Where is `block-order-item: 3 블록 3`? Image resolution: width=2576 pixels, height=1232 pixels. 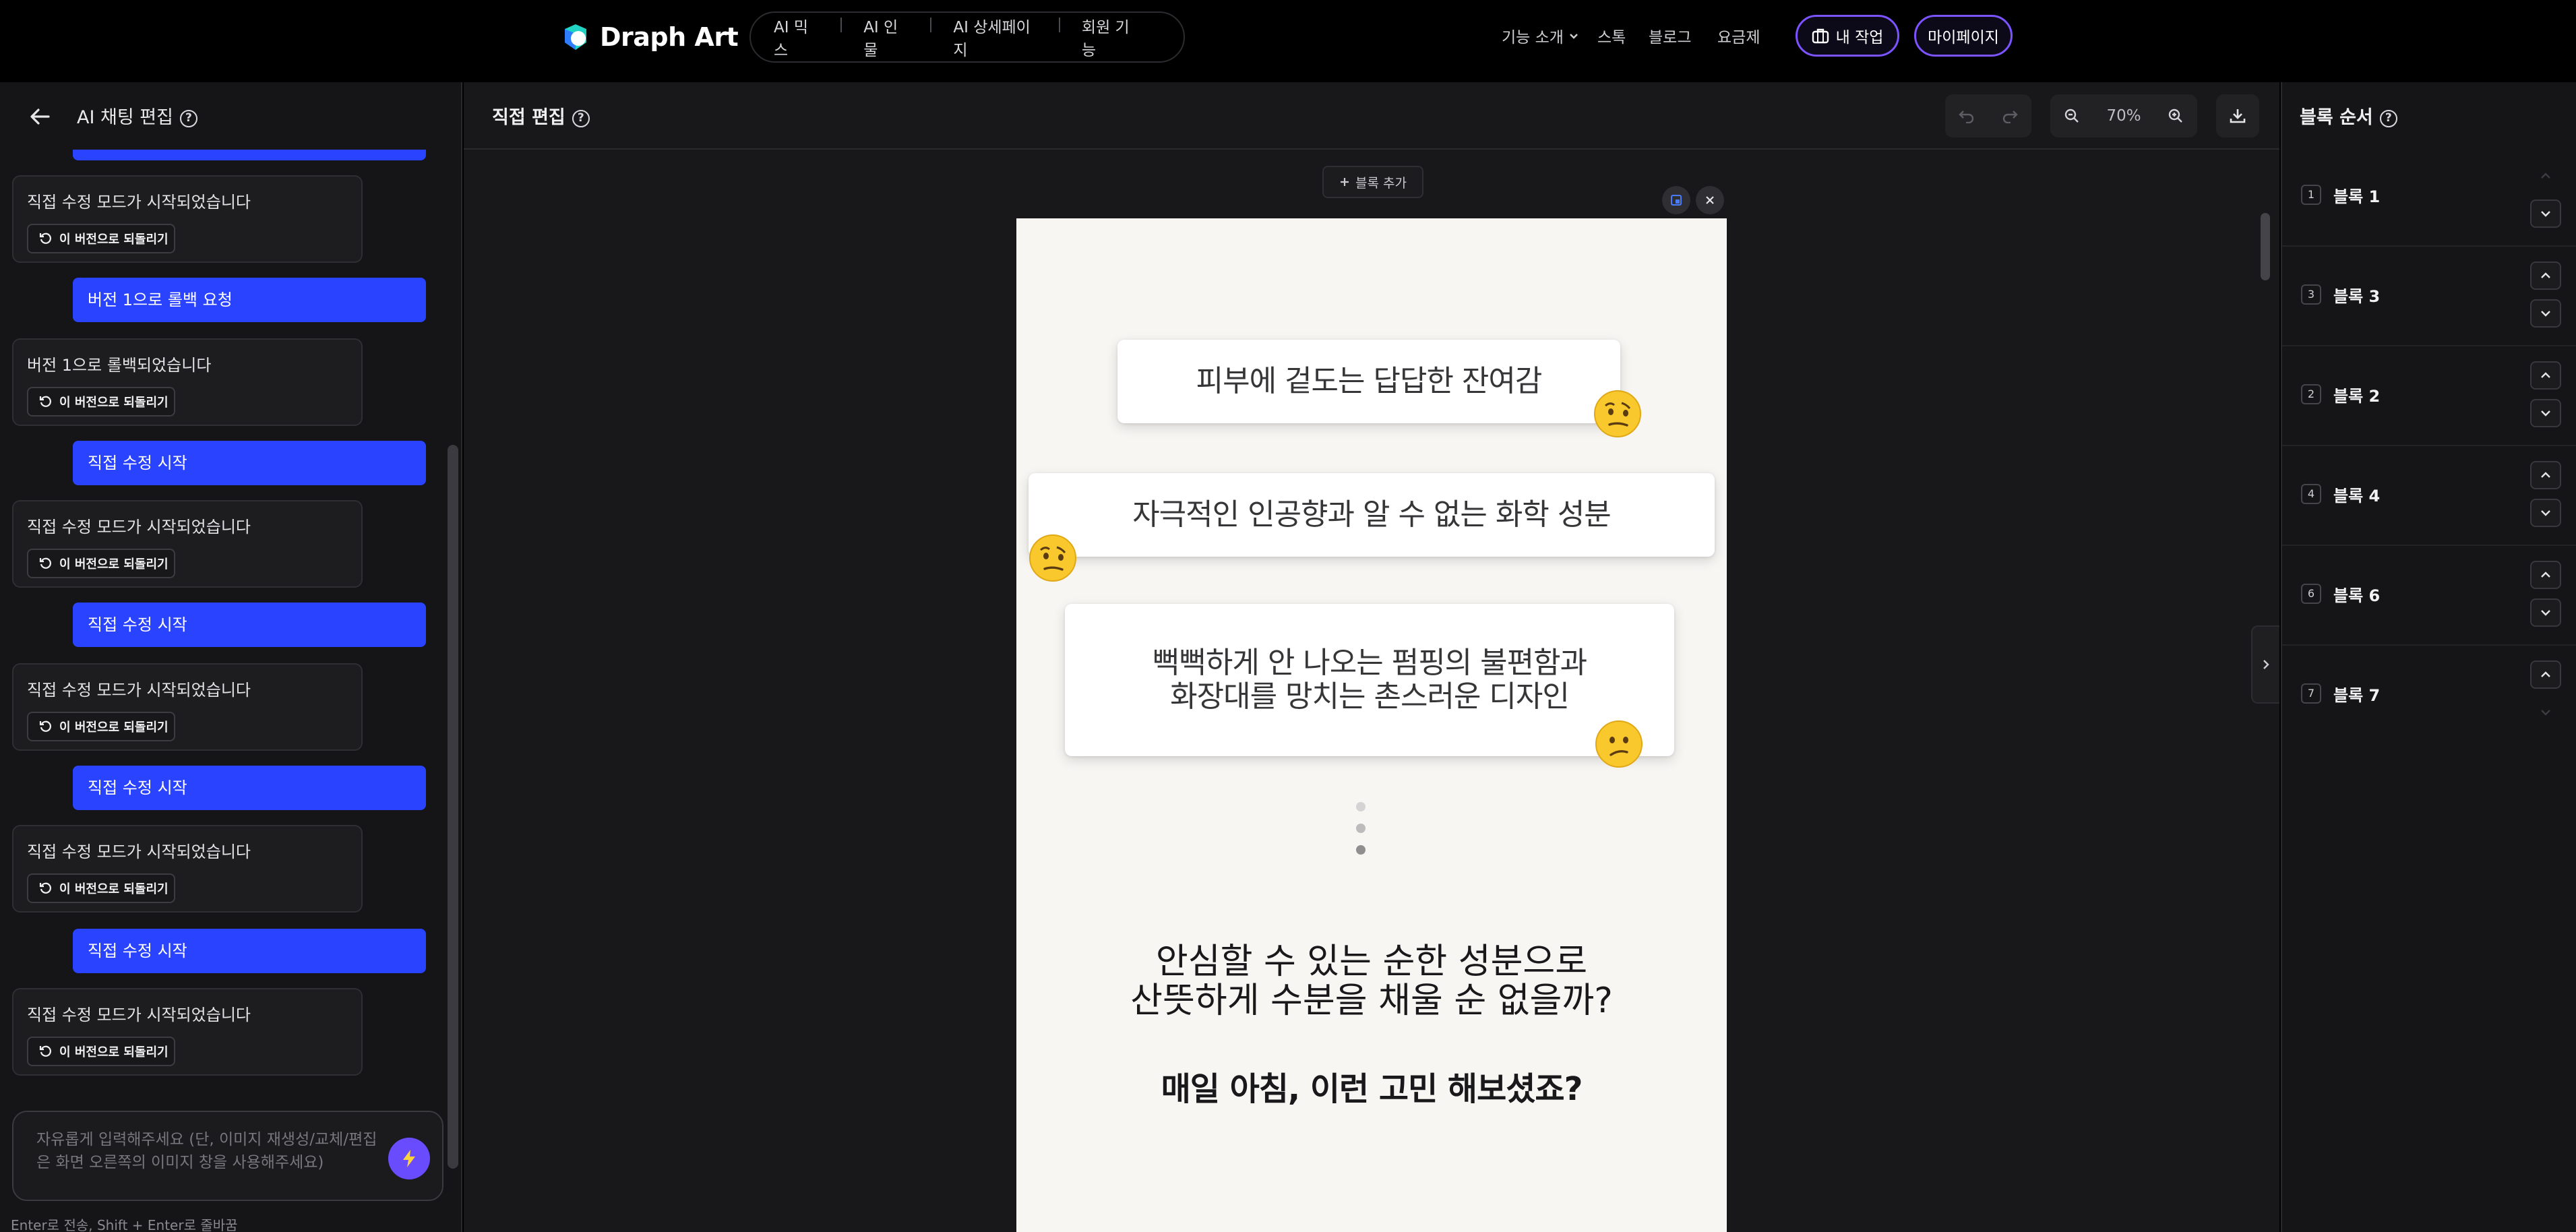 block-order-item: 3 블록 3 is located at coordinates (2429, 296).